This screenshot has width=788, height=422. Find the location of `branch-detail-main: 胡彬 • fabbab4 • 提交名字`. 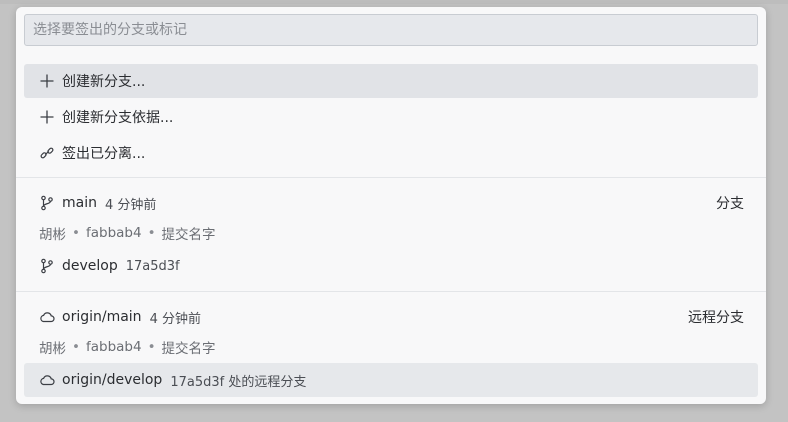

branch-detail-main: 胡彬 • fabbab4 • 提交名字 is located at coordinates (127, 233).